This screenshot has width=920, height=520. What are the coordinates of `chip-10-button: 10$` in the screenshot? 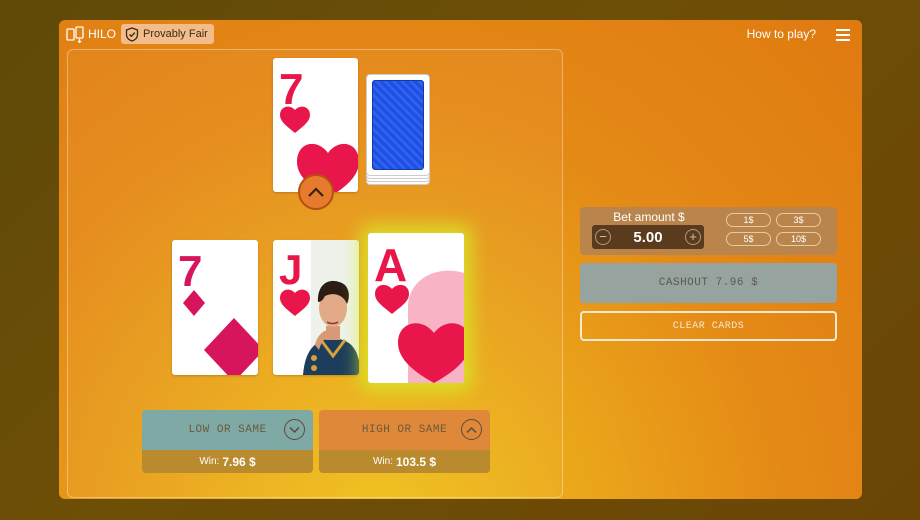 It's located at (798, 239).